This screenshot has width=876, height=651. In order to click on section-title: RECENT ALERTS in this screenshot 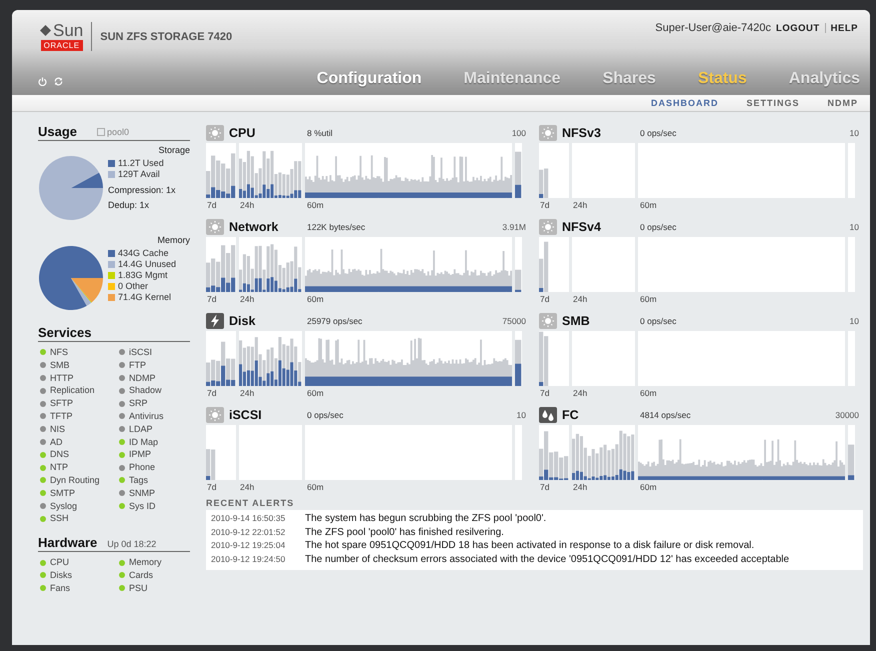, I will do `click(251, 503)`.